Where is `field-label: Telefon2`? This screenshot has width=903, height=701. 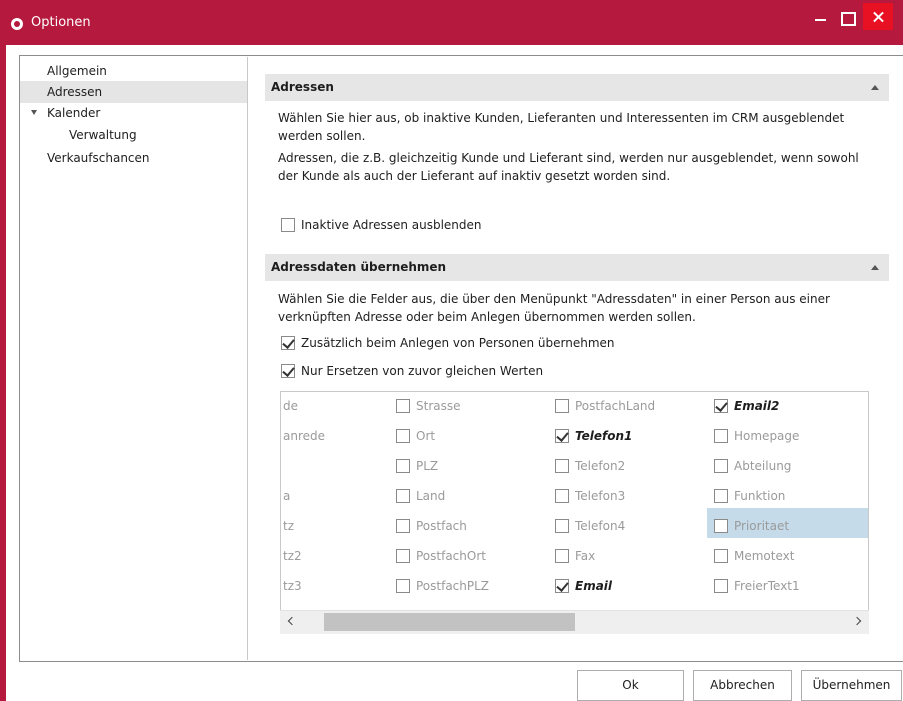 field-label: Telefon2 is located at coordinates (600, 466).